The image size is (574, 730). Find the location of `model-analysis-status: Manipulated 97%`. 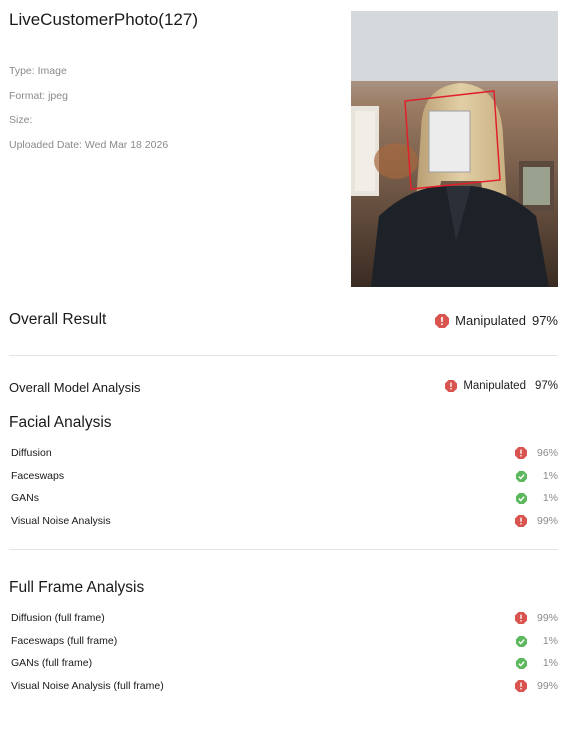

model-analysis-status: Manipulated 97% is located at coordinates (501, 386).